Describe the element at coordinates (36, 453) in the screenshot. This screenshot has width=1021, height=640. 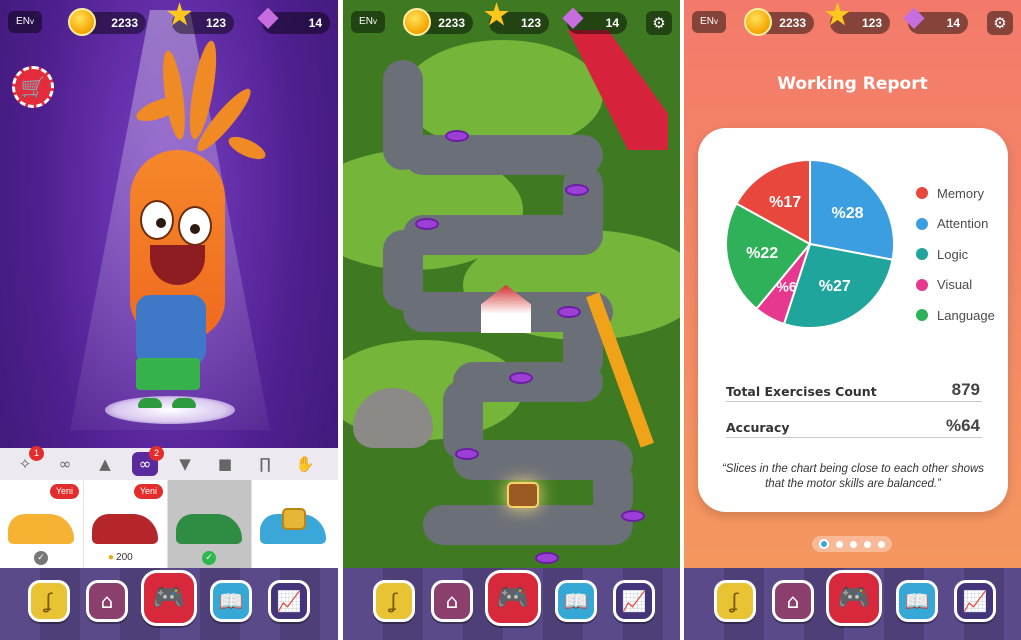
I see `category-badge: 1` at that location.